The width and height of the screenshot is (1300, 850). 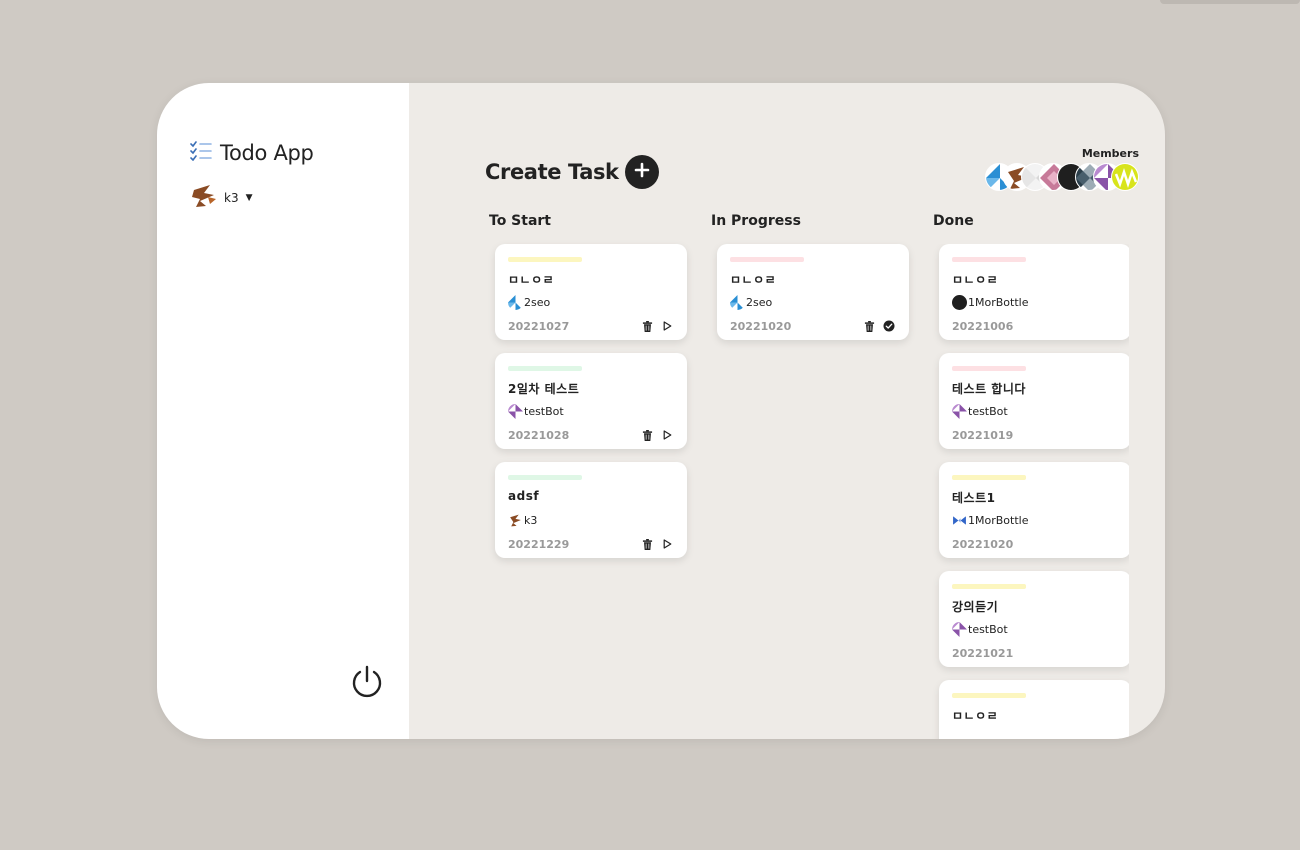 I want to click on task-card: adsf k3 20221229, so click(x=591, y=510).